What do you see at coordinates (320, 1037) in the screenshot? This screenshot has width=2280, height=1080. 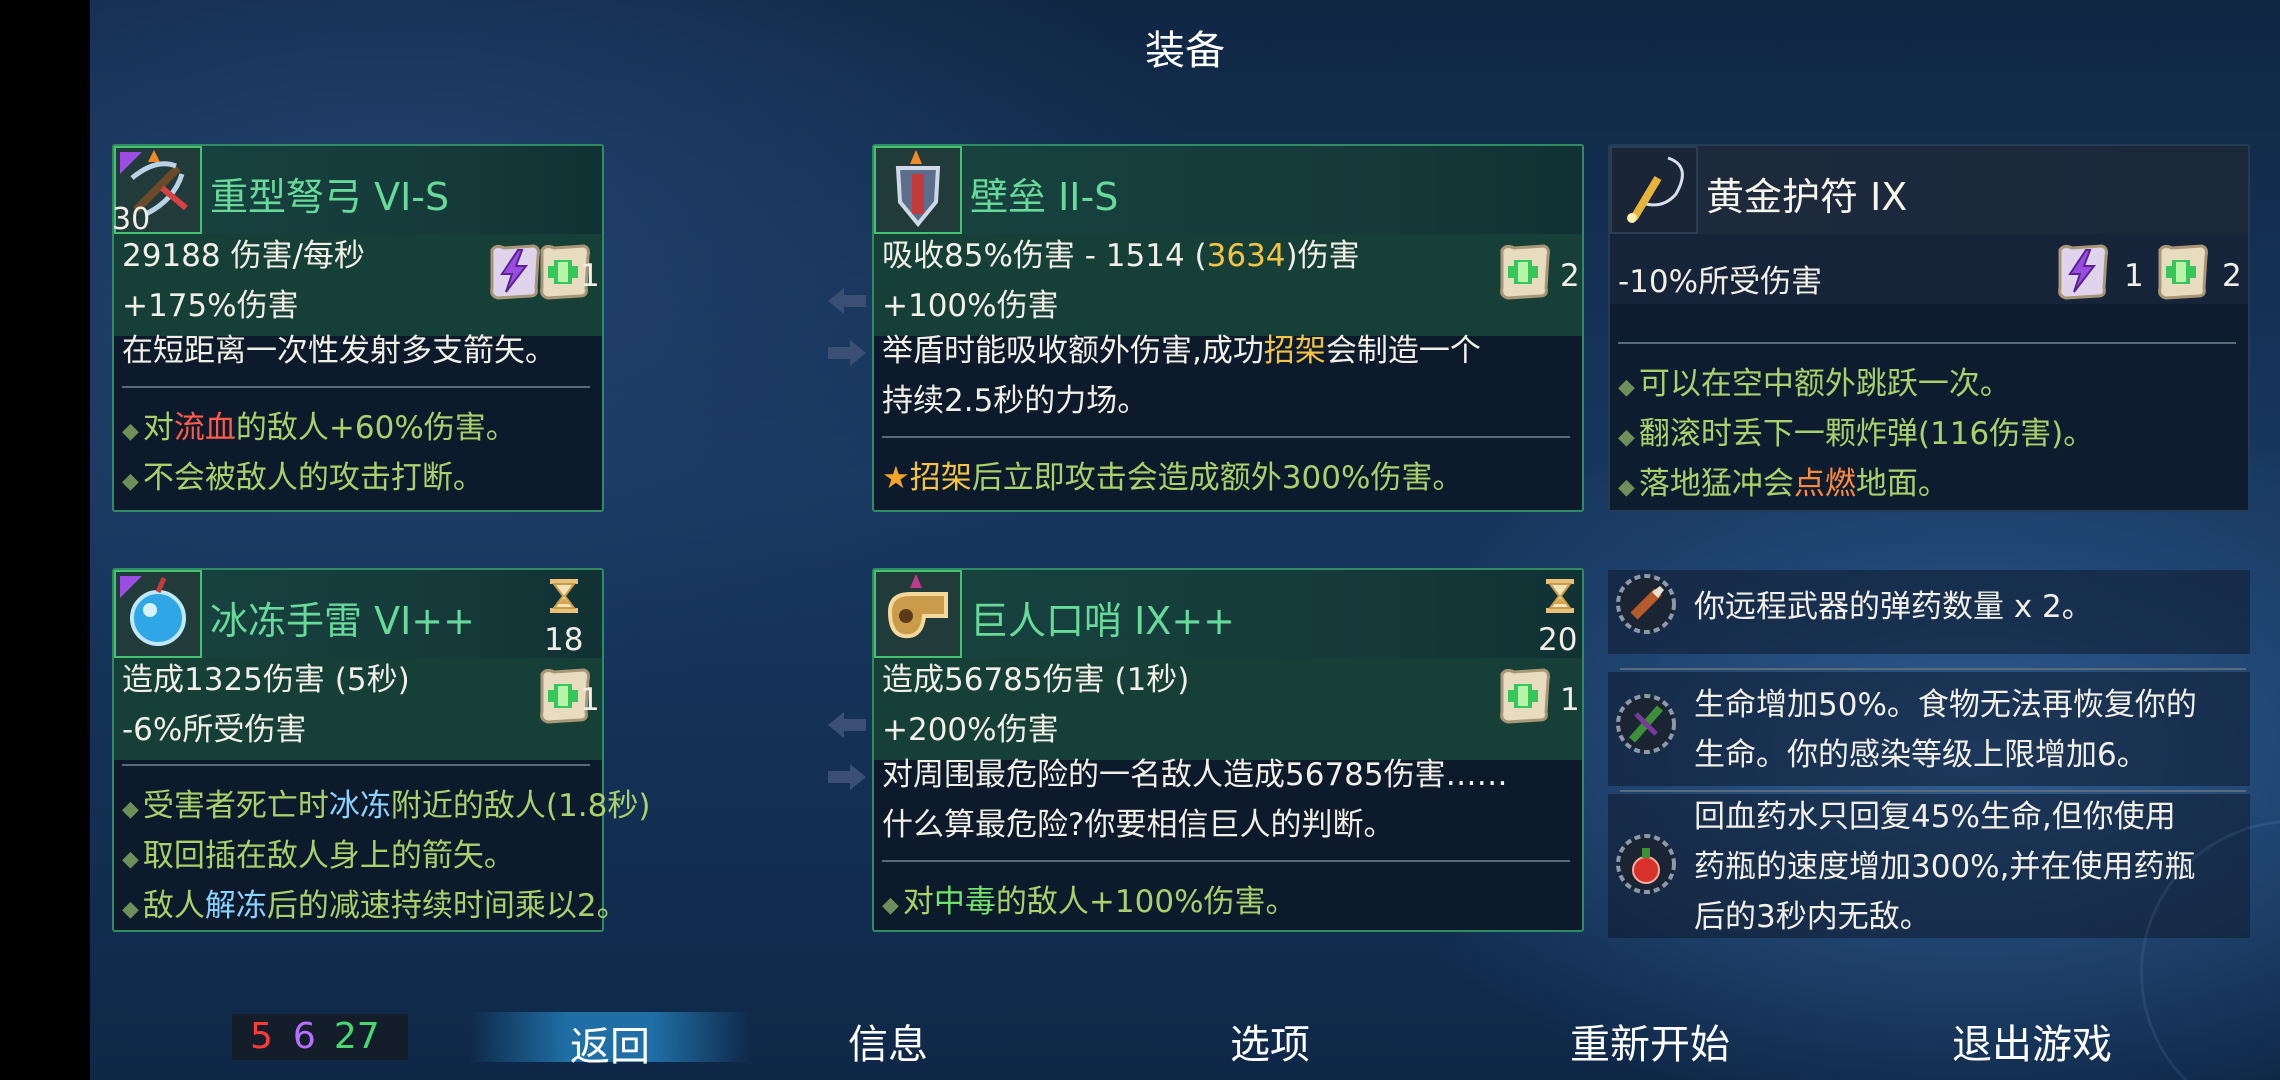 I see `scroll-counter: 5 6 27` at bounding box center [320, 1037].